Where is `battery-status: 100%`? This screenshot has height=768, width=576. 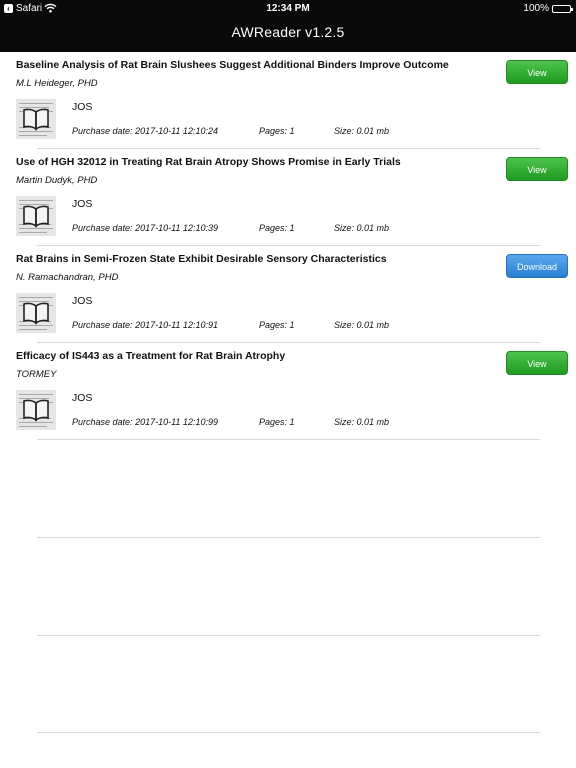 battery-status: 100% is located at coordinates (548, 8).